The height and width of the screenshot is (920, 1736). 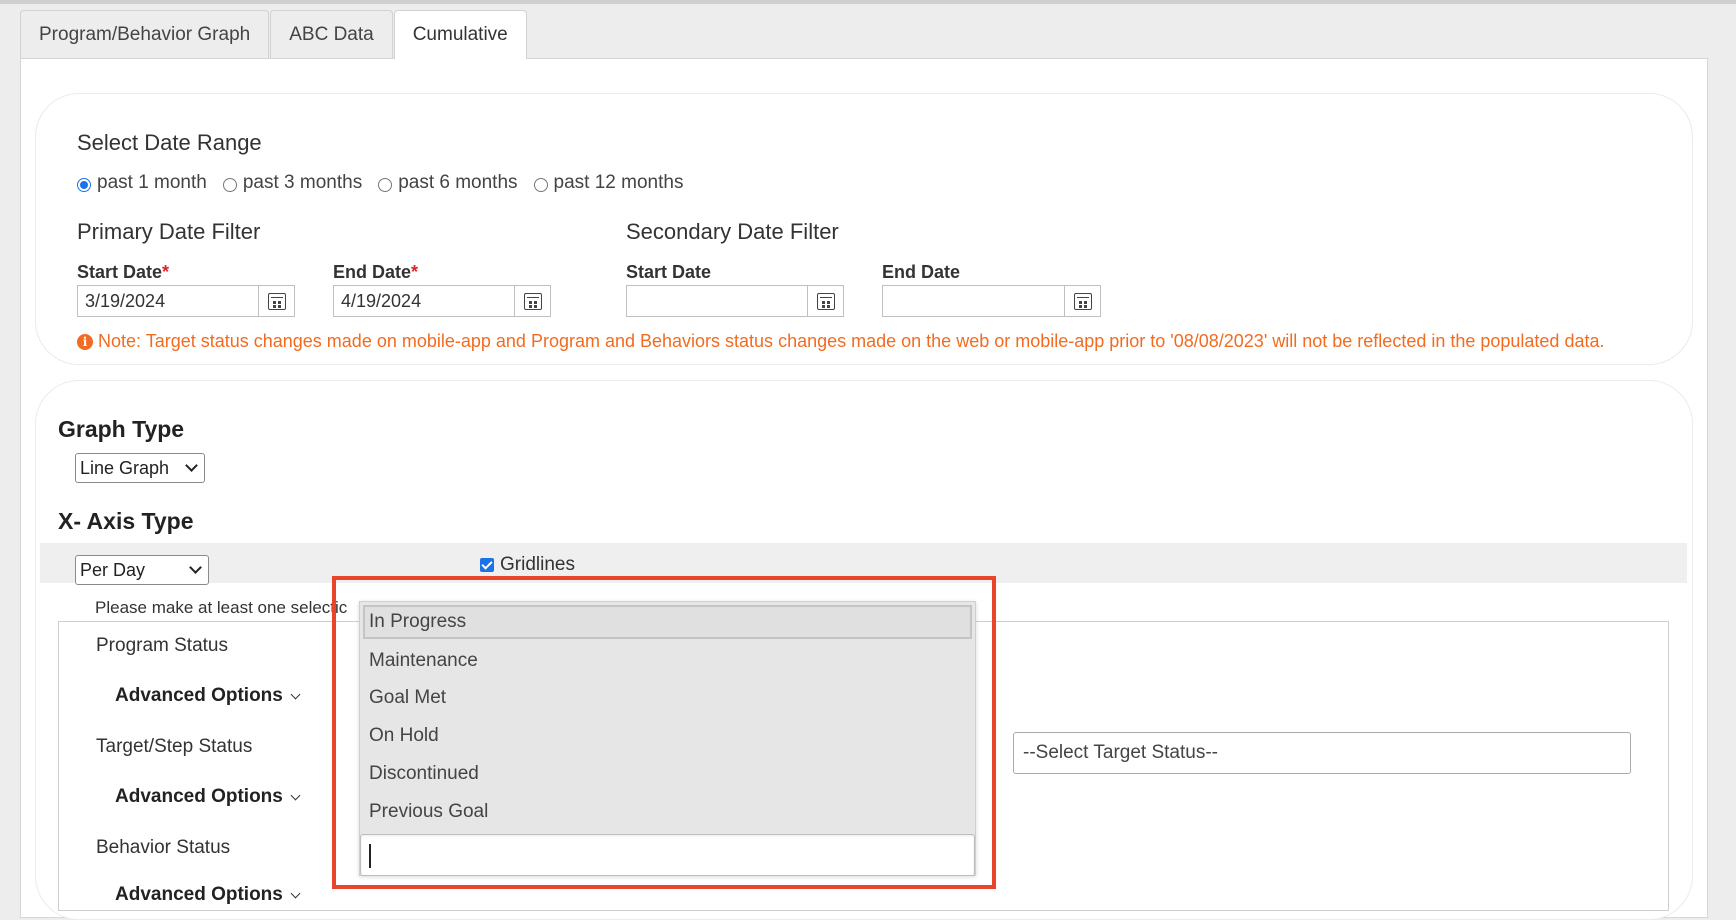 What do you see at coordinates (174, 746) in the screenshot?
I see `target-status-label: Target/Step Status` at bounding box center [174, 746].